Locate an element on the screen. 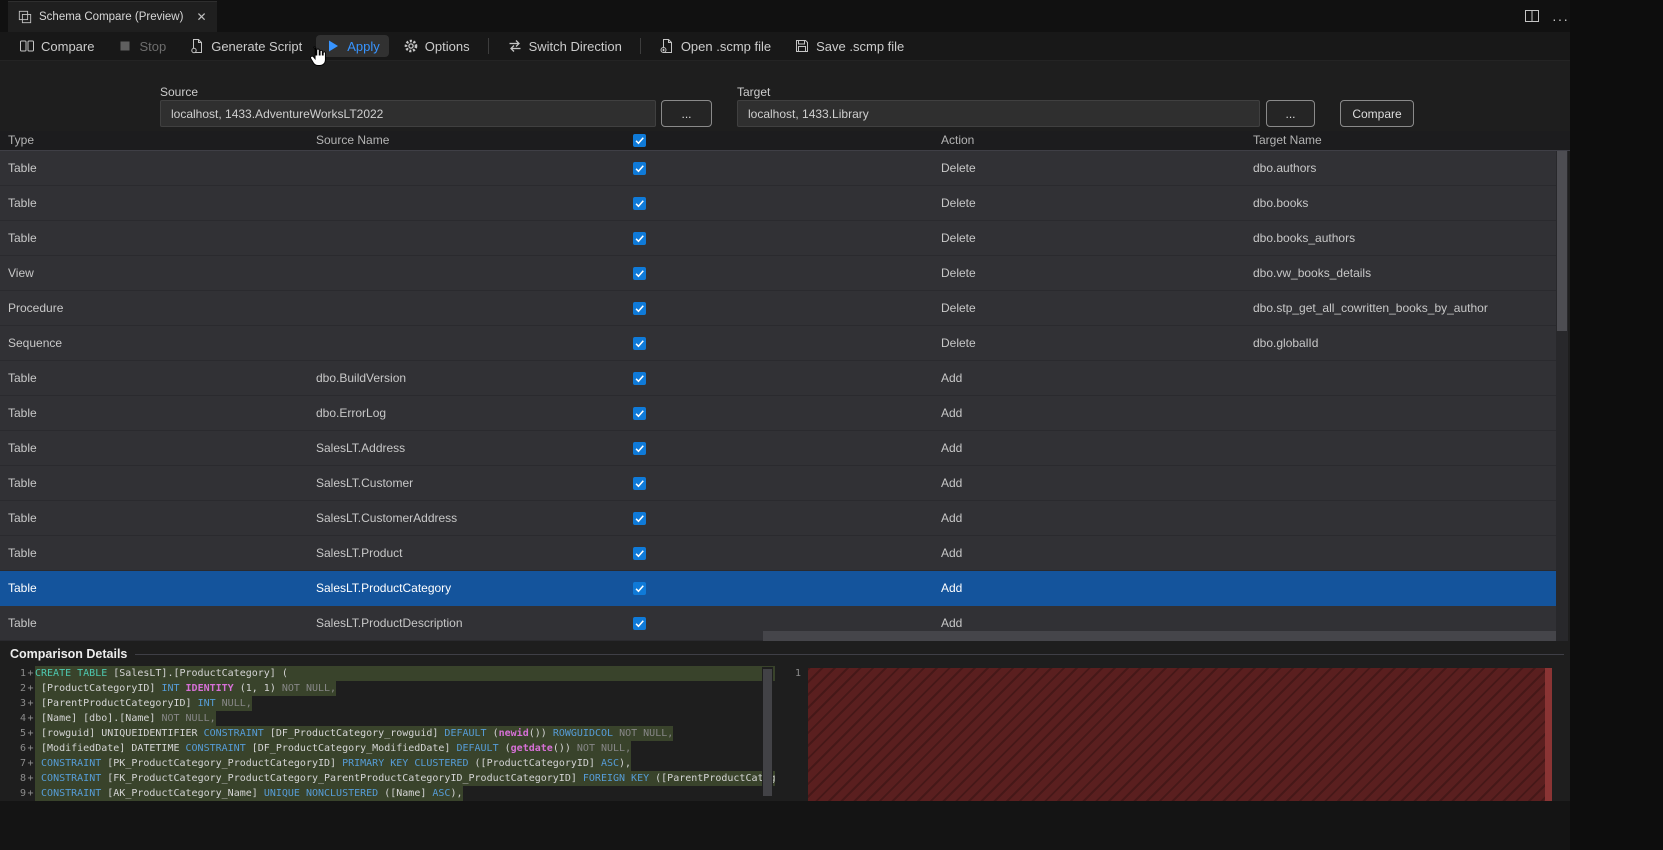  stop-button: Stop is located at coordinates (141, 46).